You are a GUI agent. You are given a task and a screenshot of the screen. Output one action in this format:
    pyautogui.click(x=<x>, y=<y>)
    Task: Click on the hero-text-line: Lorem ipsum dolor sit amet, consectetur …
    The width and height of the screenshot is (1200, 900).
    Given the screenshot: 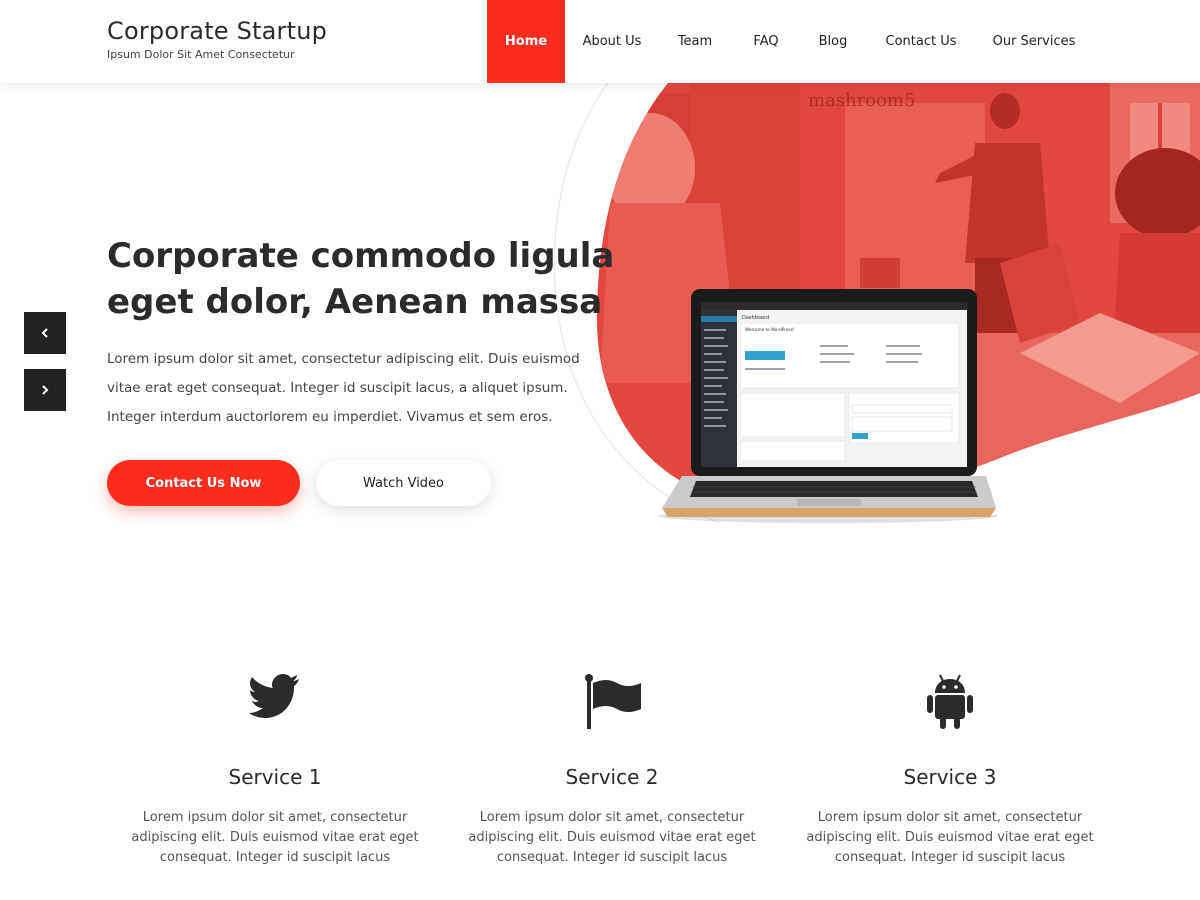 What is the action you would take?
    pyautogui.click(x=343, y=359)
    